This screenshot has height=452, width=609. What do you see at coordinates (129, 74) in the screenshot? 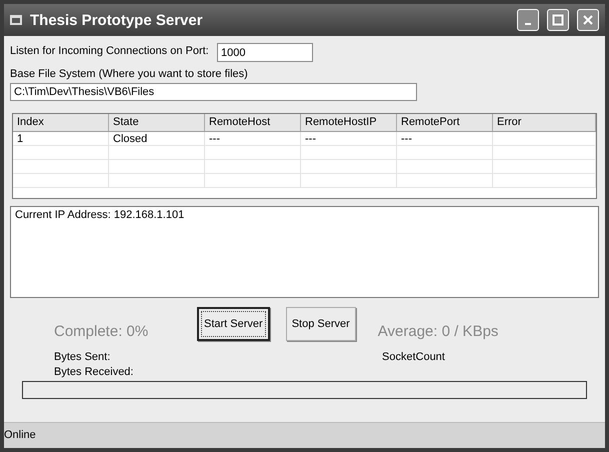
I see `base-path-label: Base File System (Where you want to store files)` at bounding box center [129, 74].